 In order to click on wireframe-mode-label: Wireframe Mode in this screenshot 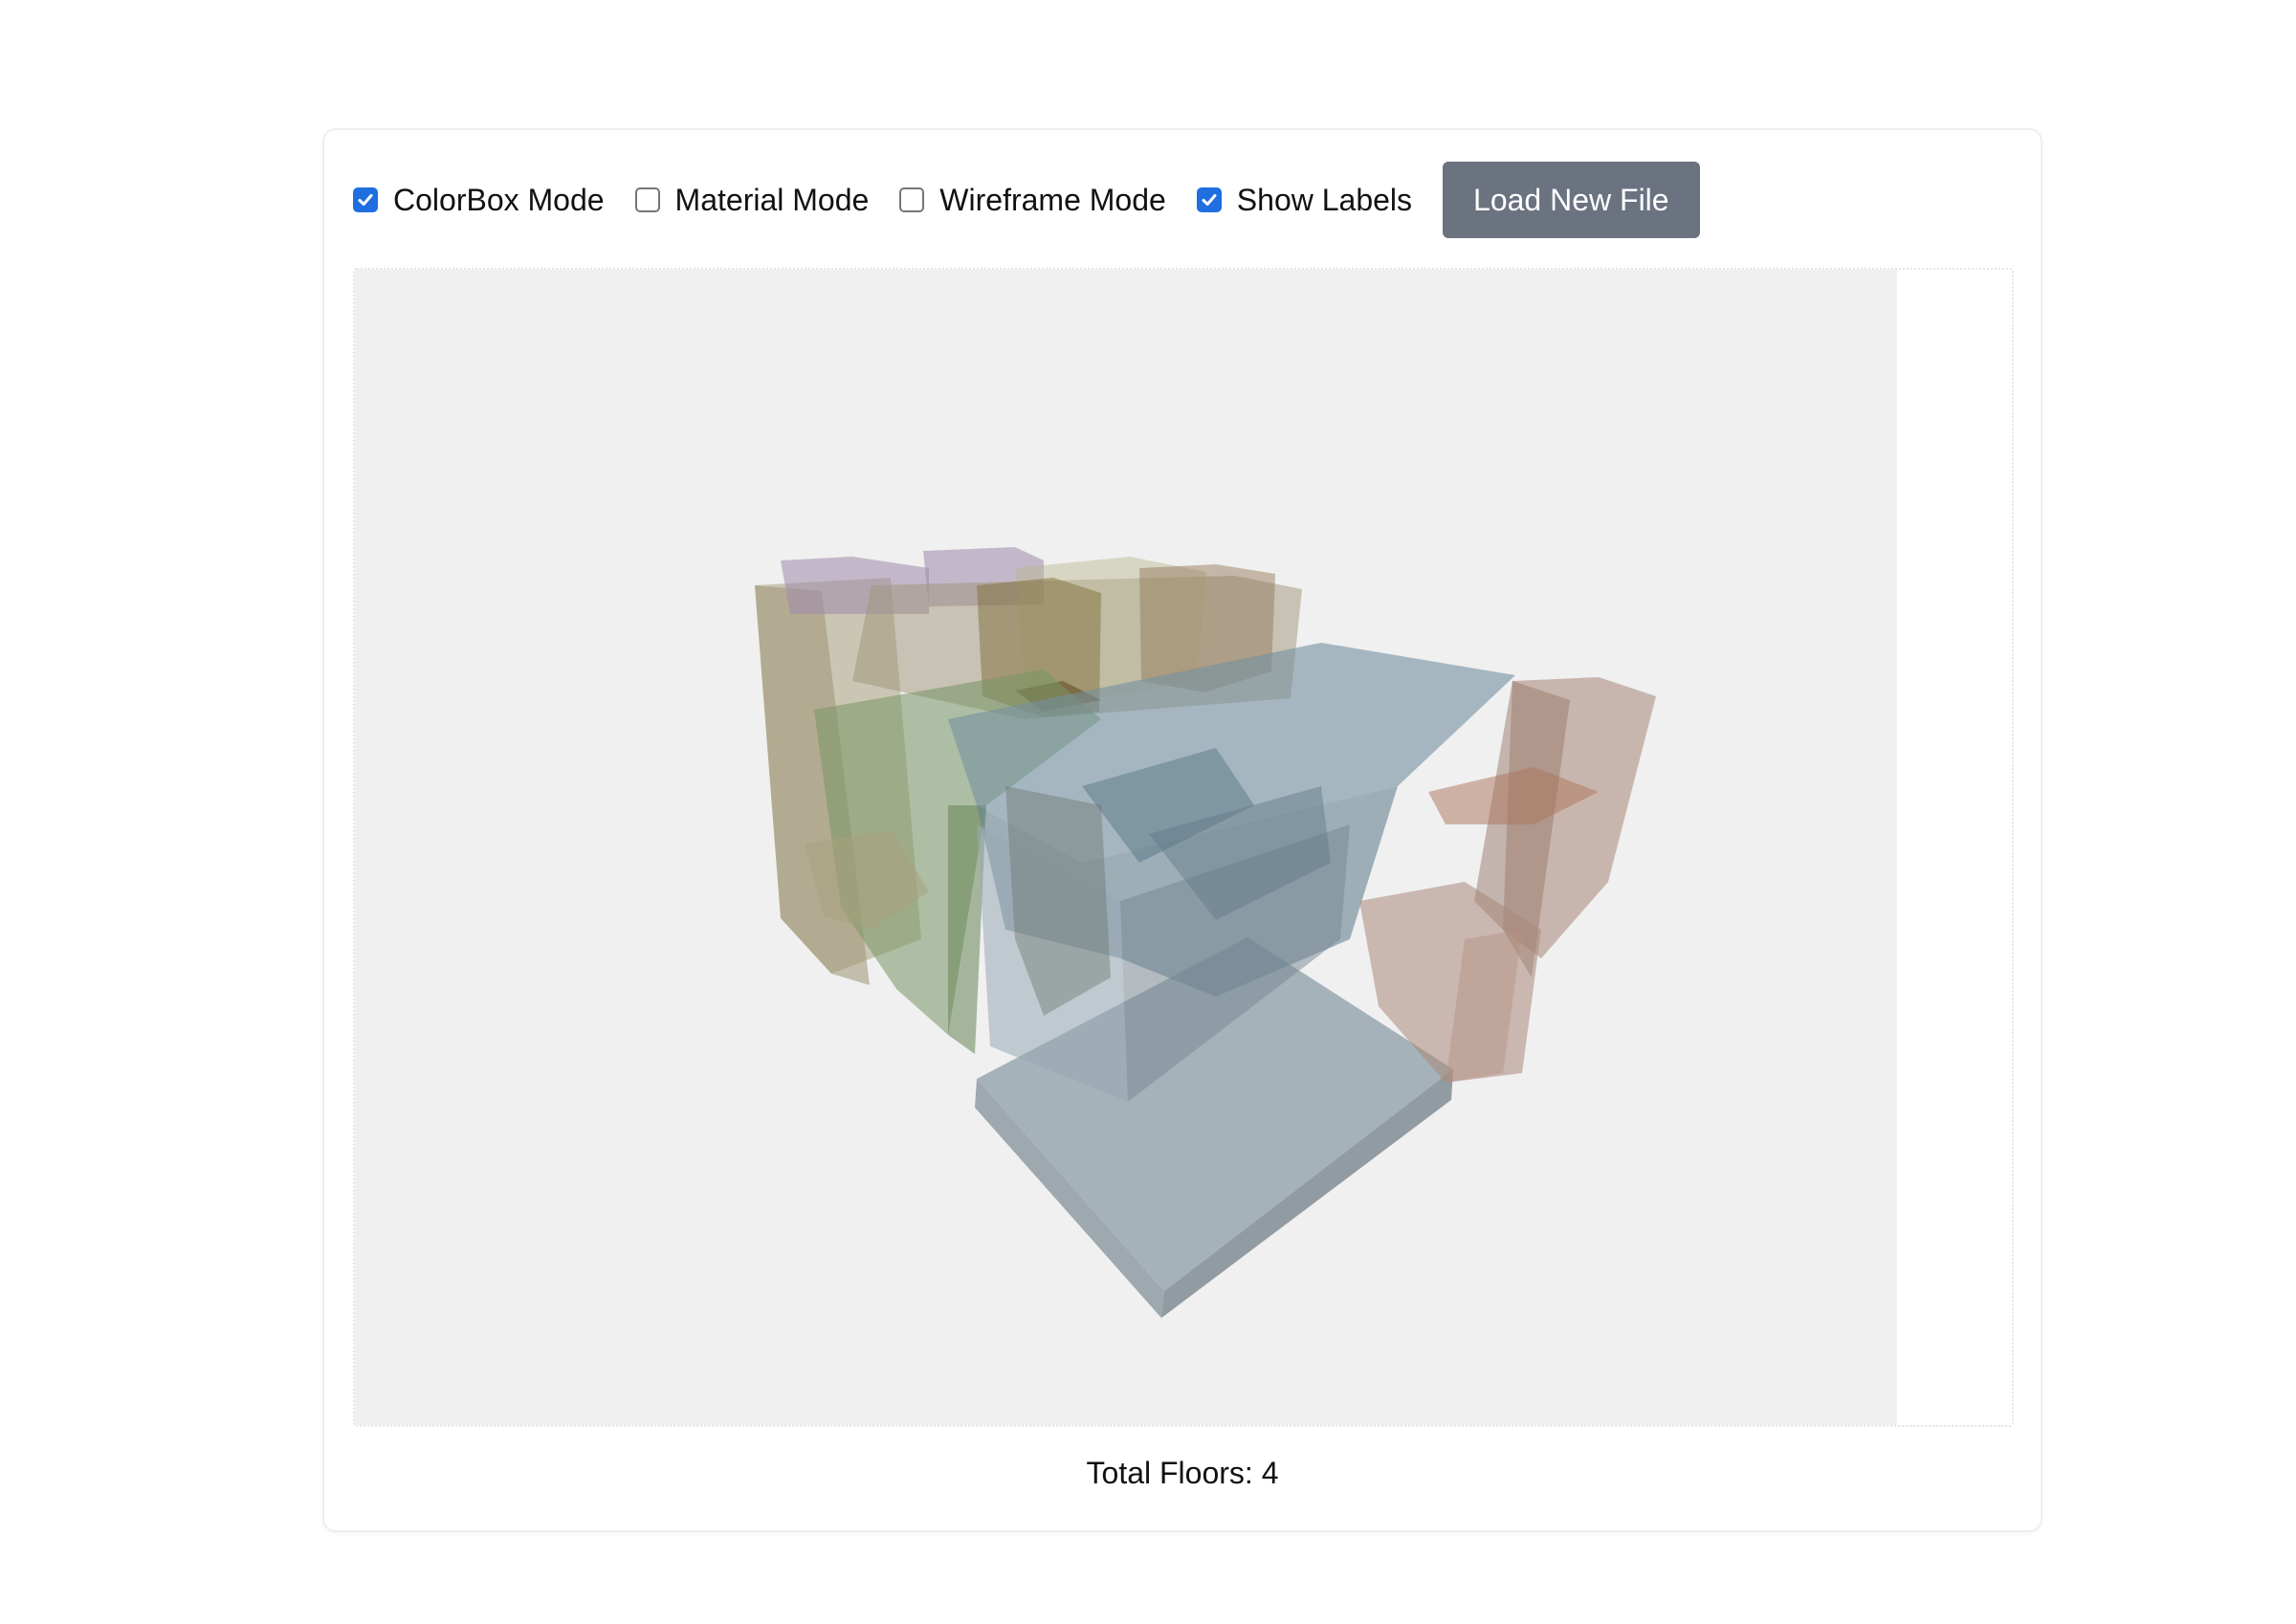, I will do `click(1052, 200)`.